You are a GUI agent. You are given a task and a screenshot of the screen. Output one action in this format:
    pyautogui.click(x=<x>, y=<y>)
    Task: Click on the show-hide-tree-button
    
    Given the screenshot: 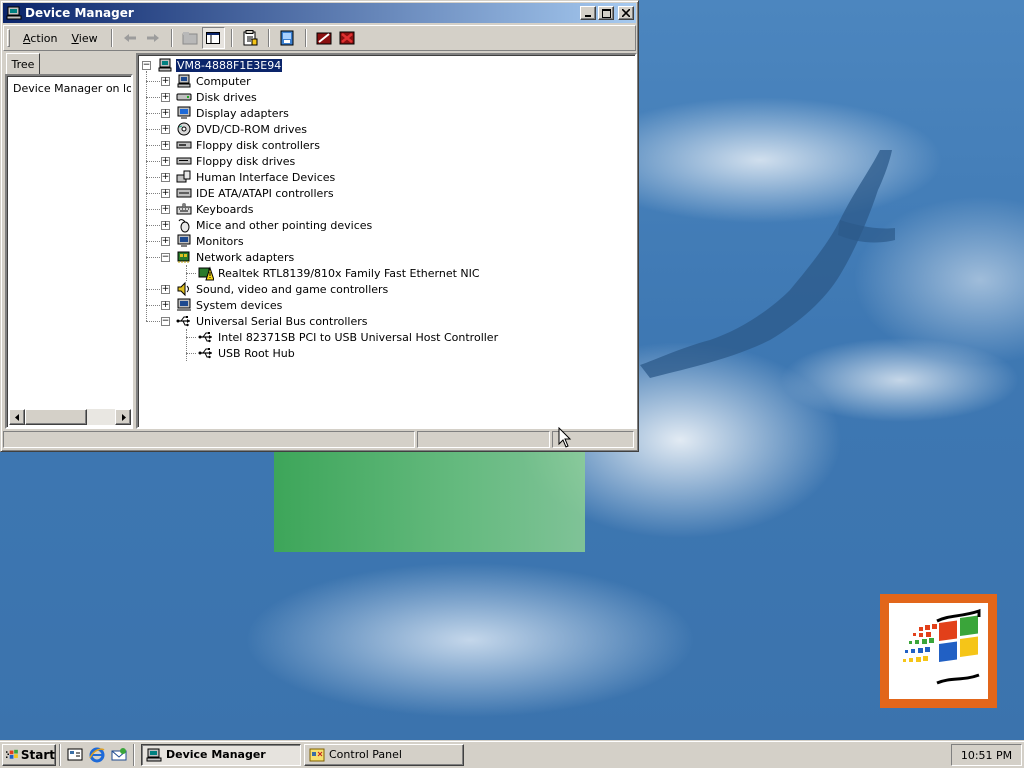 What is the action you would take?
    pyautogui.click(x=213, y=38)
    